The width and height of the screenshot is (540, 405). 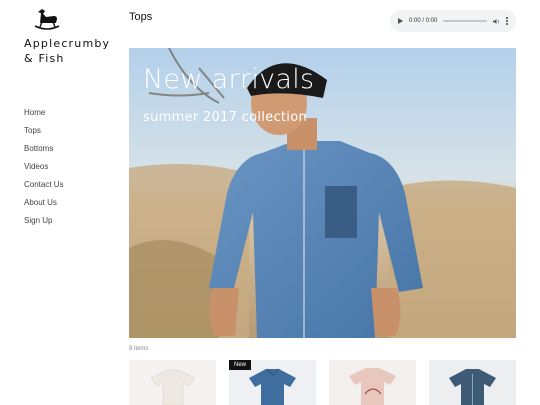 What do you see at coordinates (229, 79) in the screenshot?
I see `hero-title: New arrivals` at bounding box center [229, 79].